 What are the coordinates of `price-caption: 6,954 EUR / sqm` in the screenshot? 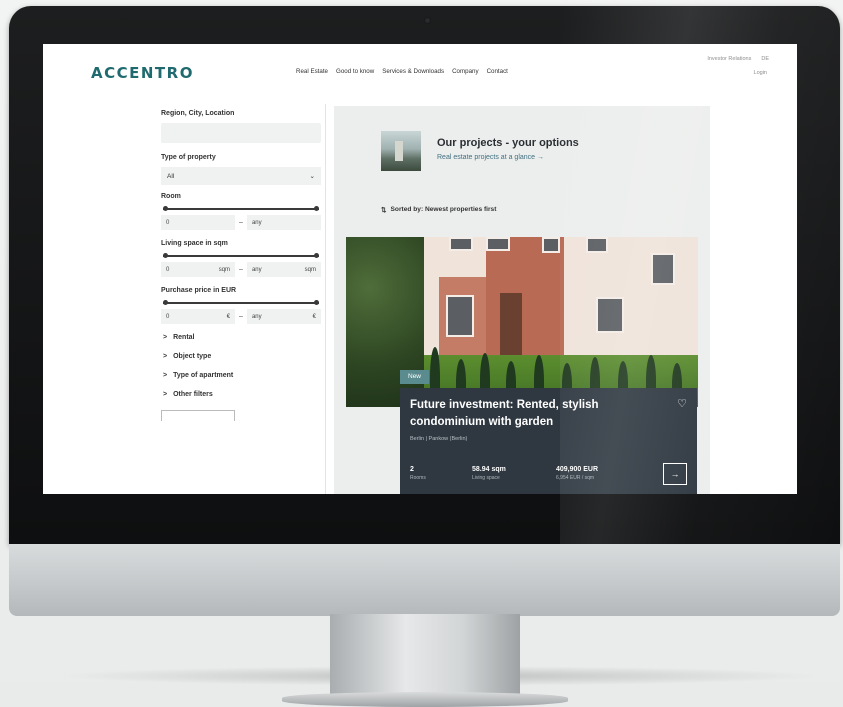 It's located at (575, 478).